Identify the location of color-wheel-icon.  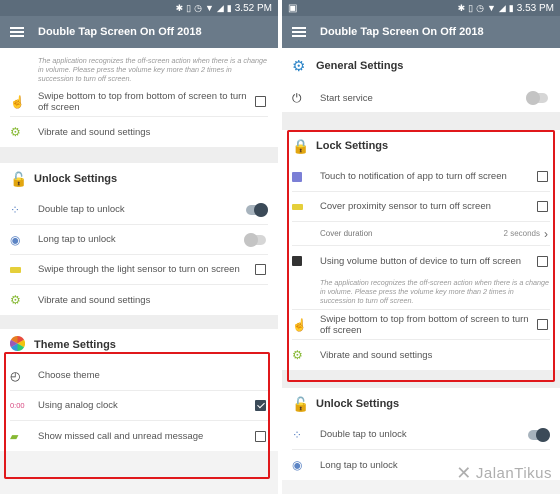
(20, 344).